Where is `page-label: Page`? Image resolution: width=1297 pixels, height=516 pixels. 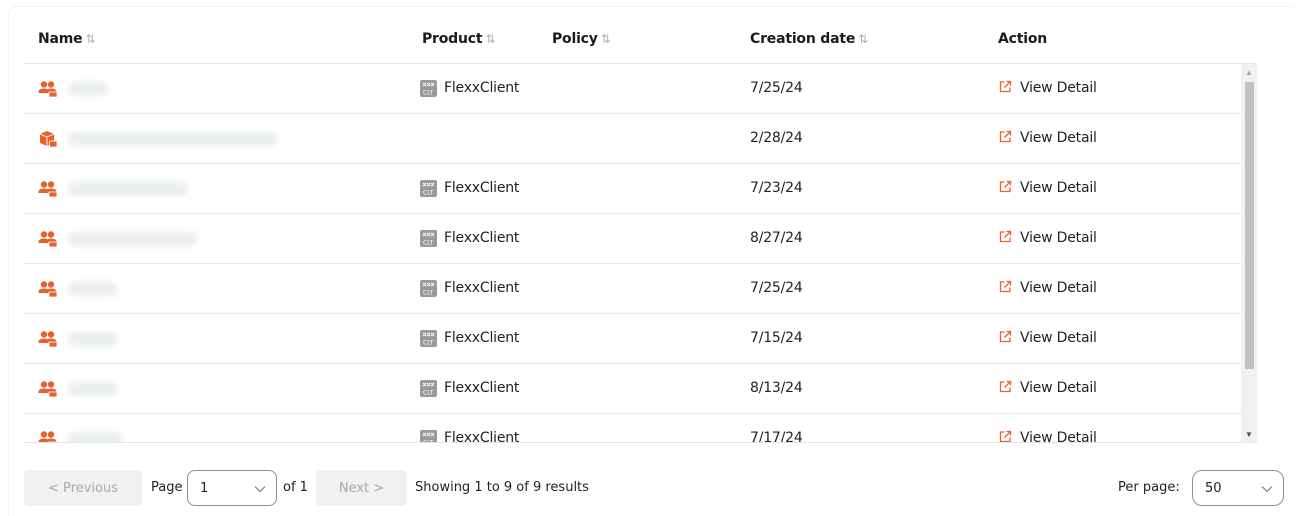 page-label: Page is located at coordinates (167, 487).